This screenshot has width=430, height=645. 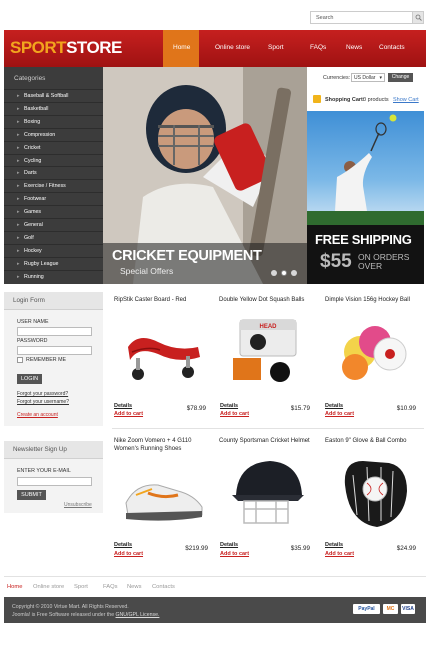 What do you see at coordinates (42, 394) in the screenshot?
I see `forgot-password-link: Forgot your password?` at bounding box center [42, 394].